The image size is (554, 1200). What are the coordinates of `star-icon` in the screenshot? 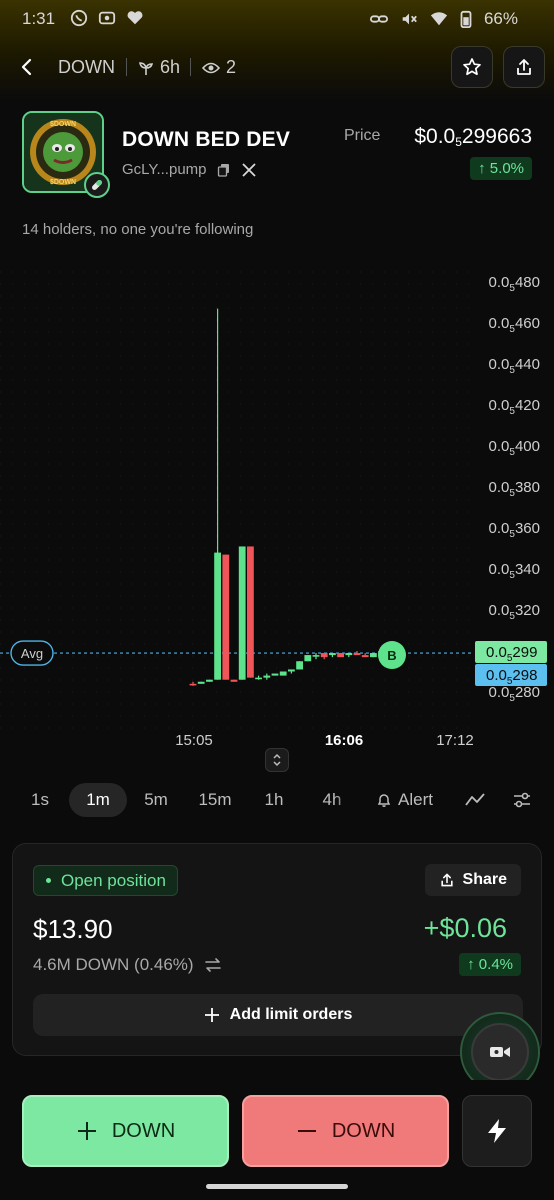 It's located at (472, 67).